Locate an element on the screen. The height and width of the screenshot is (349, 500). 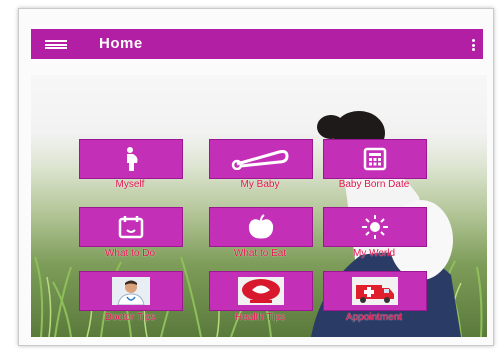
tile-doctor-tips is located at coordinates (131, 291).